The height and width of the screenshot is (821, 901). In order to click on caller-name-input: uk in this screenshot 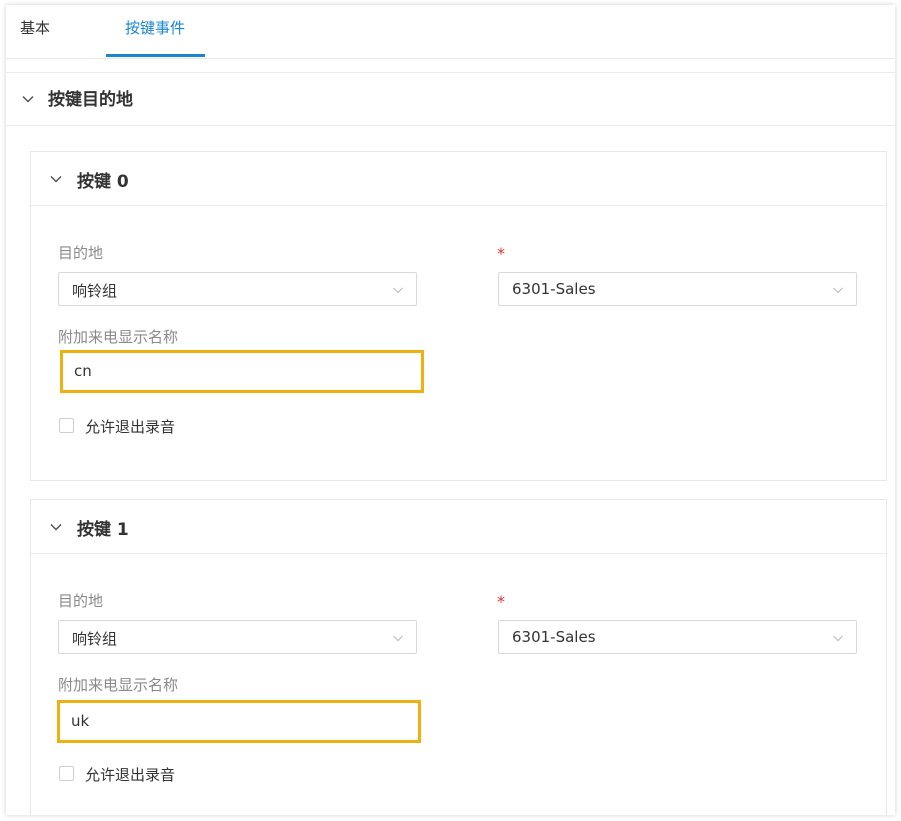, I will do `click(239, 721)`.